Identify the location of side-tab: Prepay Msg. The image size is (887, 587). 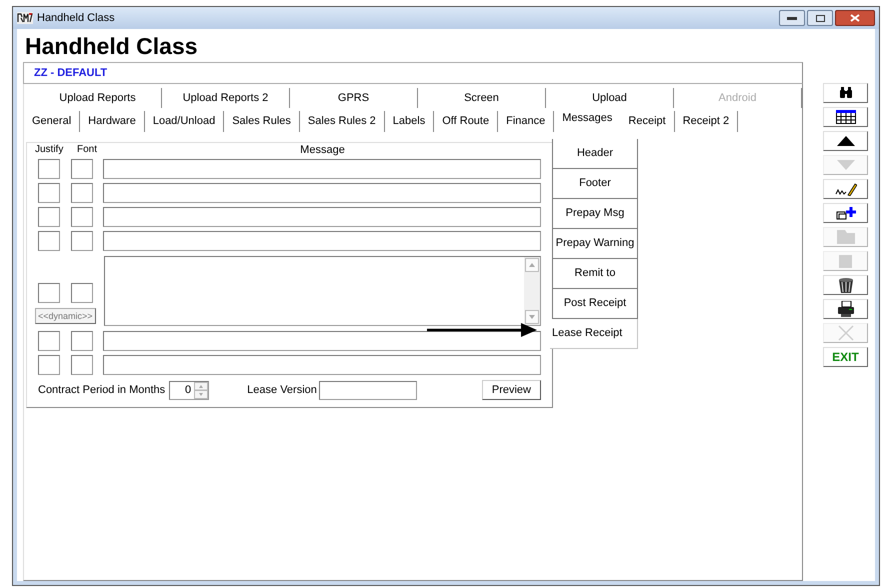
(595, 214).